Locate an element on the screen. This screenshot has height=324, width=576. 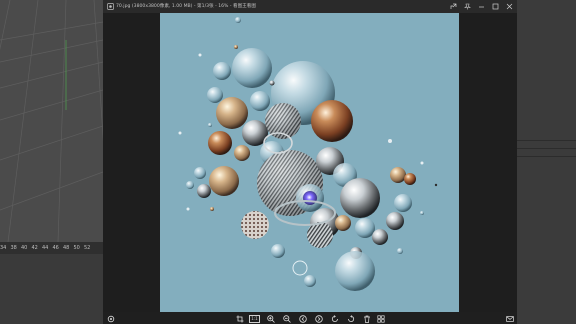
ruler-number: 40 is located at coordinates (24, 248).